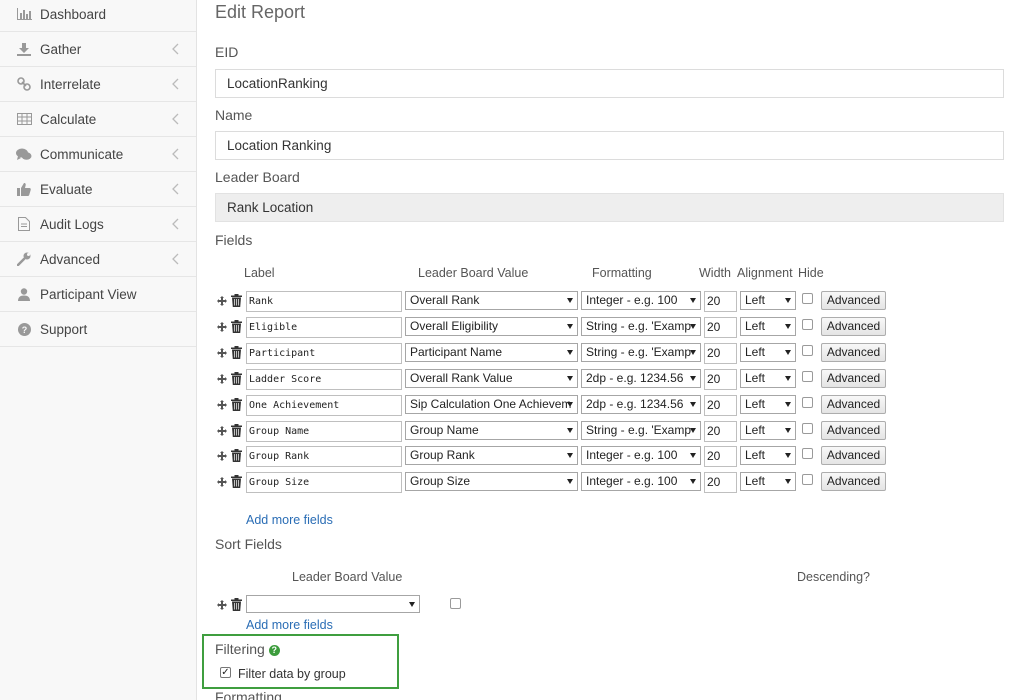 This screenshot has width=1024, height=700. I want to click on leader-board-value-select: Overall Rank, so click(491, 300).